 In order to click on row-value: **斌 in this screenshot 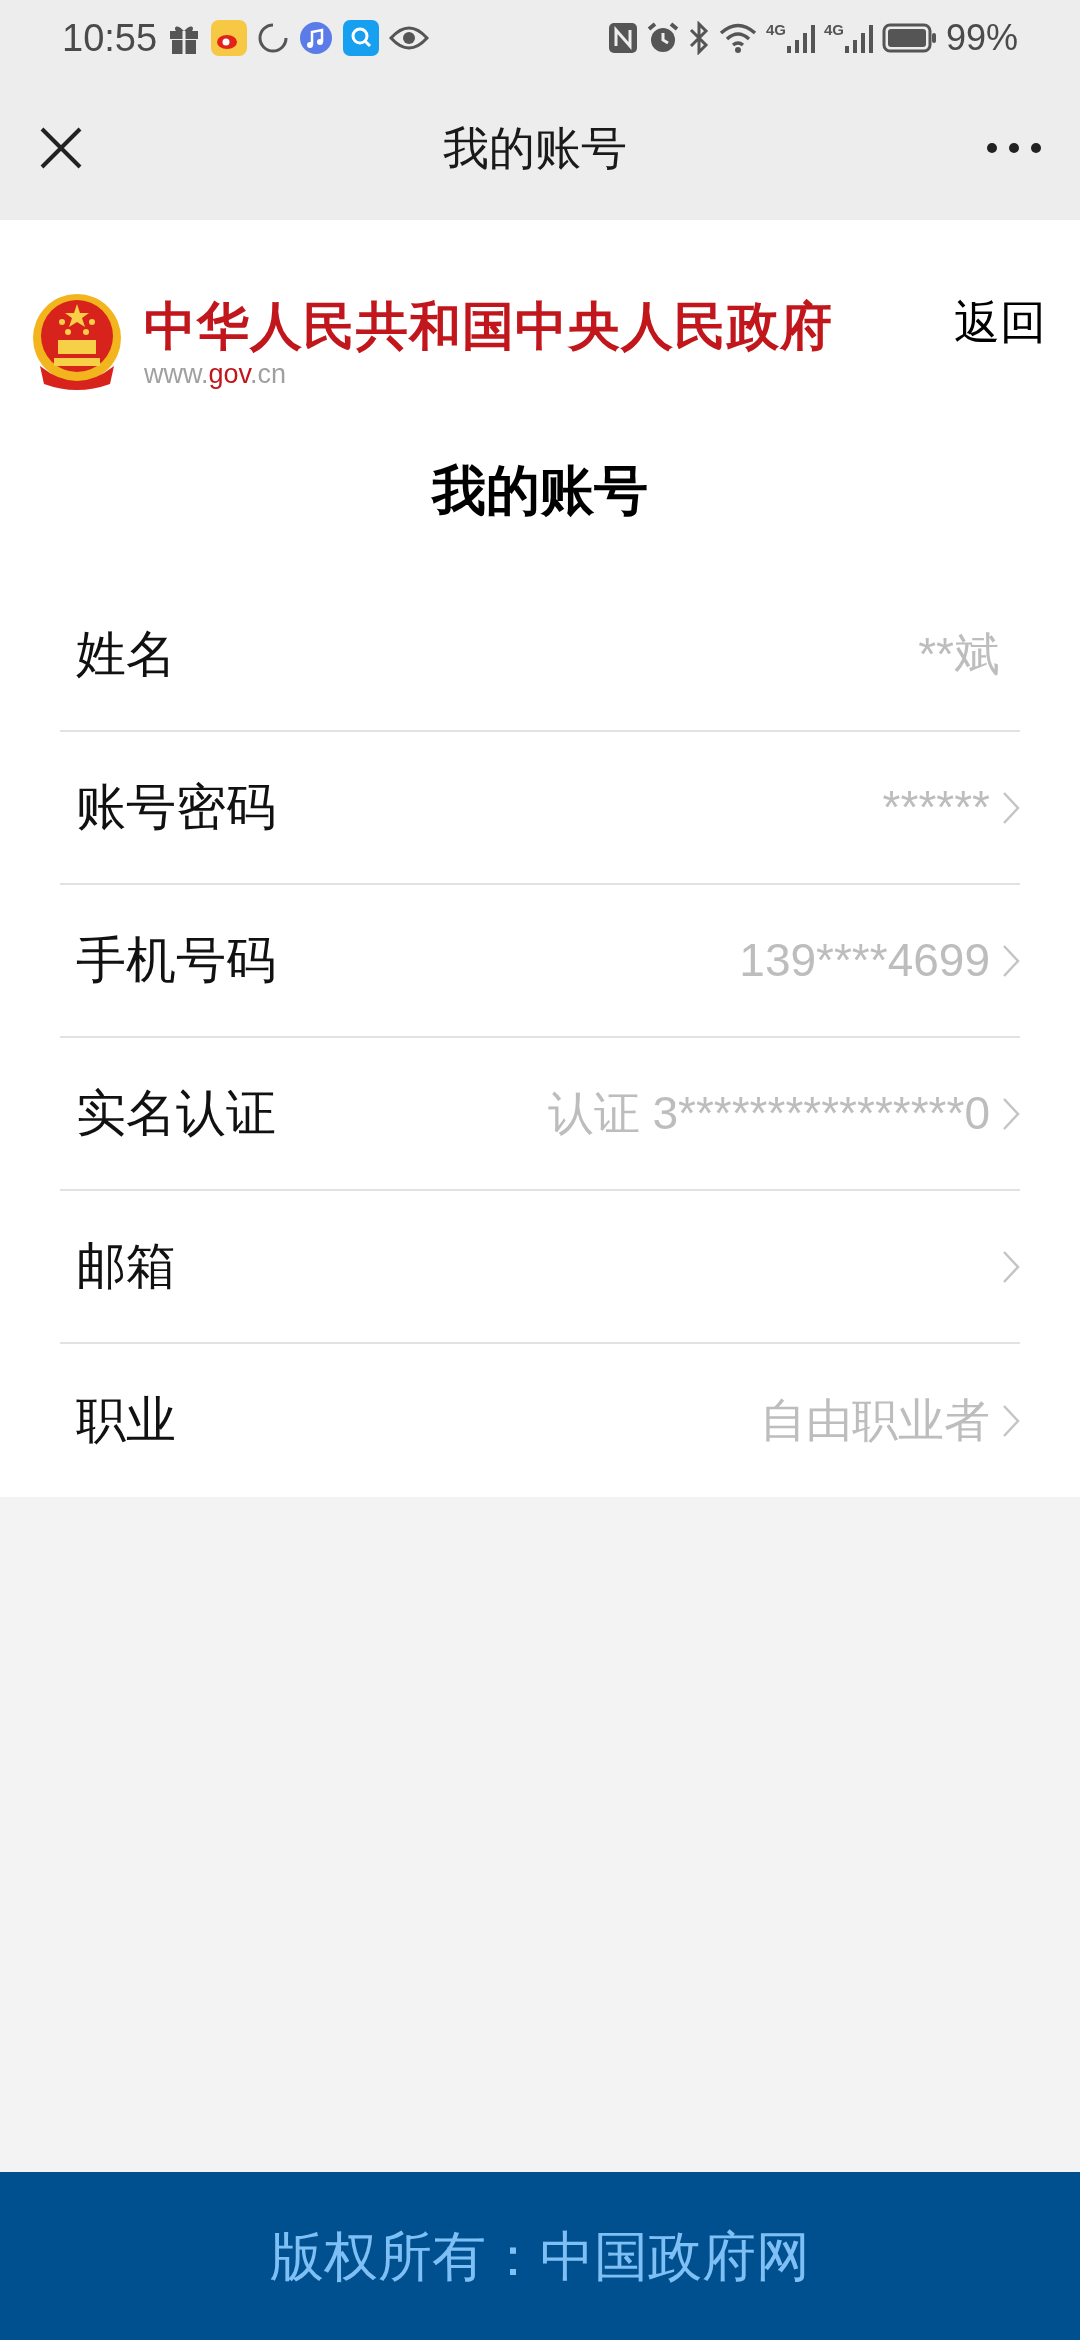, I will do `click(959, 654)`.